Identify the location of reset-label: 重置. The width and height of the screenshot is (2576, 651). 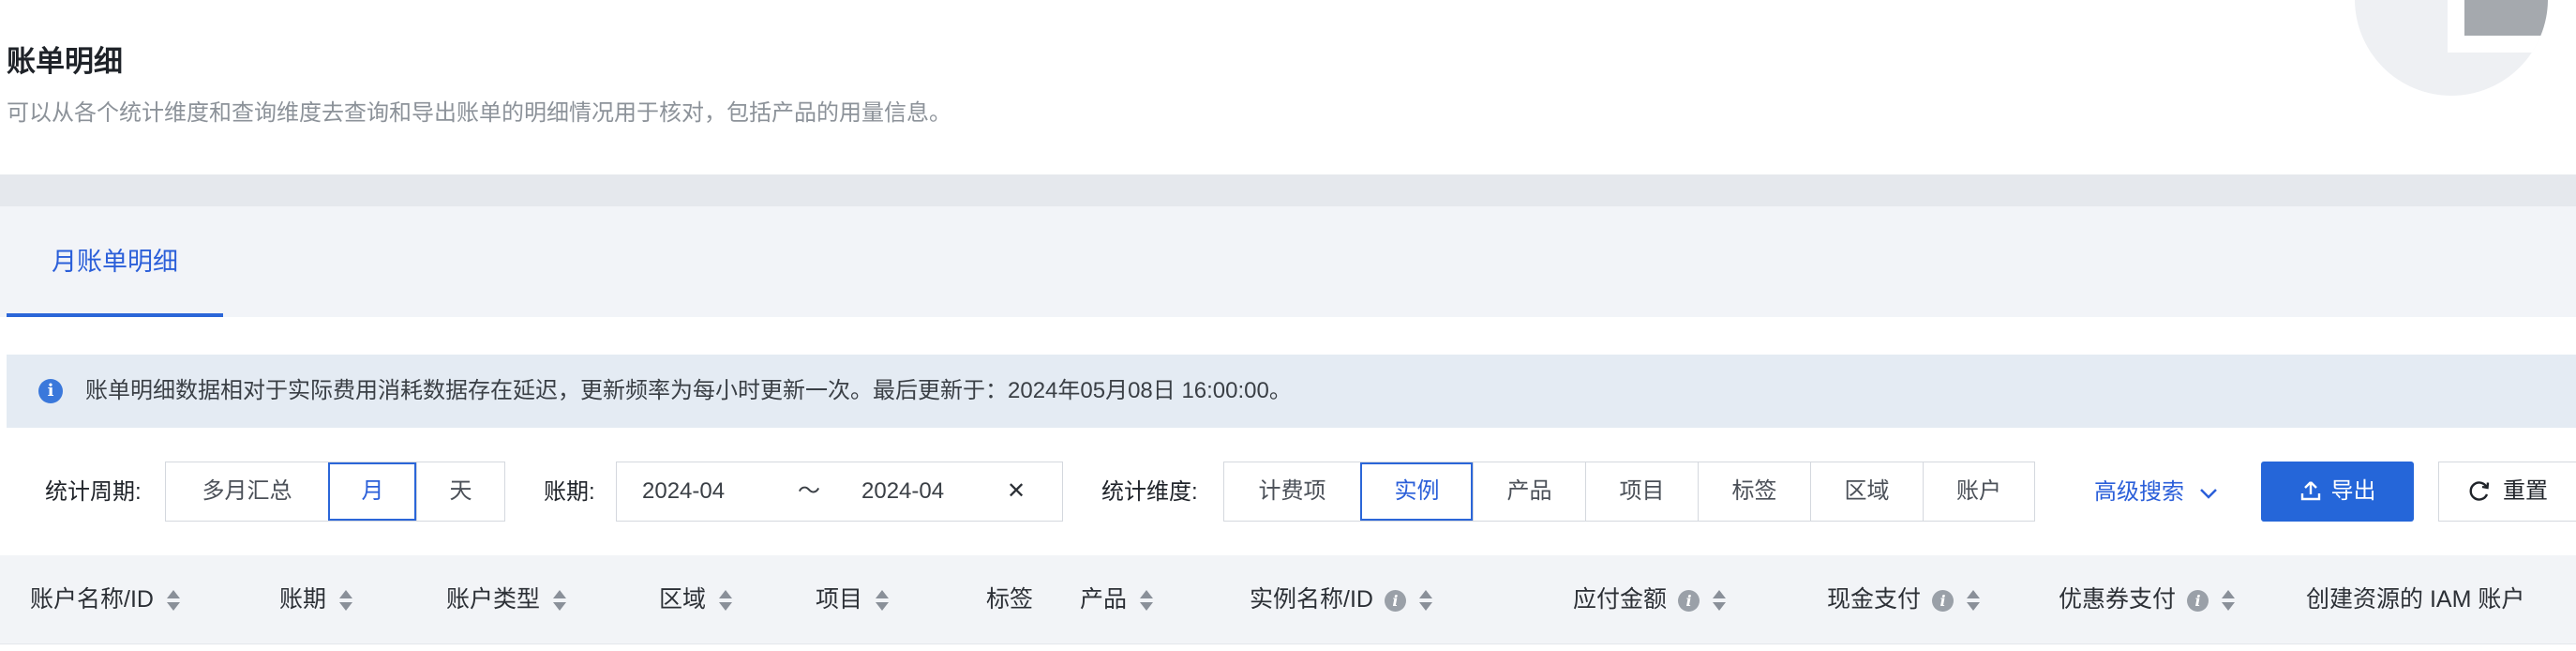
(2525, 491).